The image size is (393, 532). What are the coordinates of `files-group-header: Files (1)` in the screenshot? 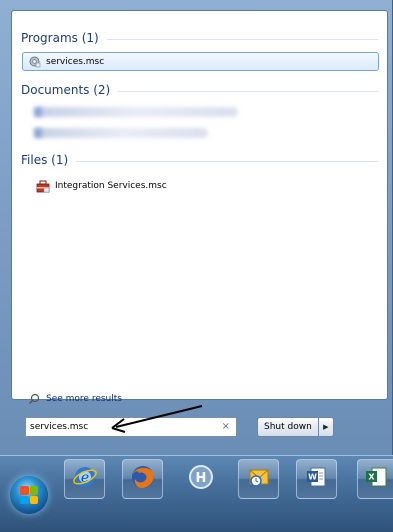 It's located at (199, 160).